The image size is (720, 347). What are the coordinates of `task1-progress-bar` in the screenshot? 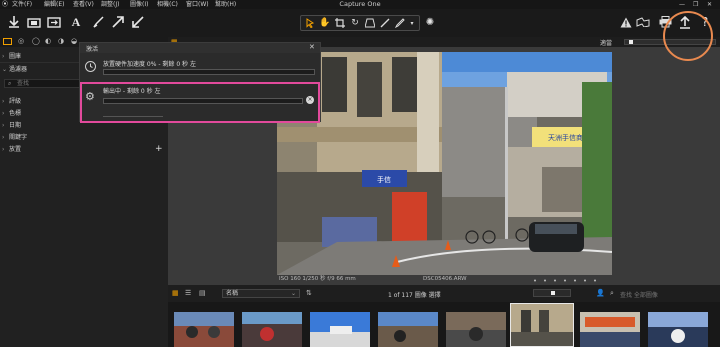 It's located at (209, 72).